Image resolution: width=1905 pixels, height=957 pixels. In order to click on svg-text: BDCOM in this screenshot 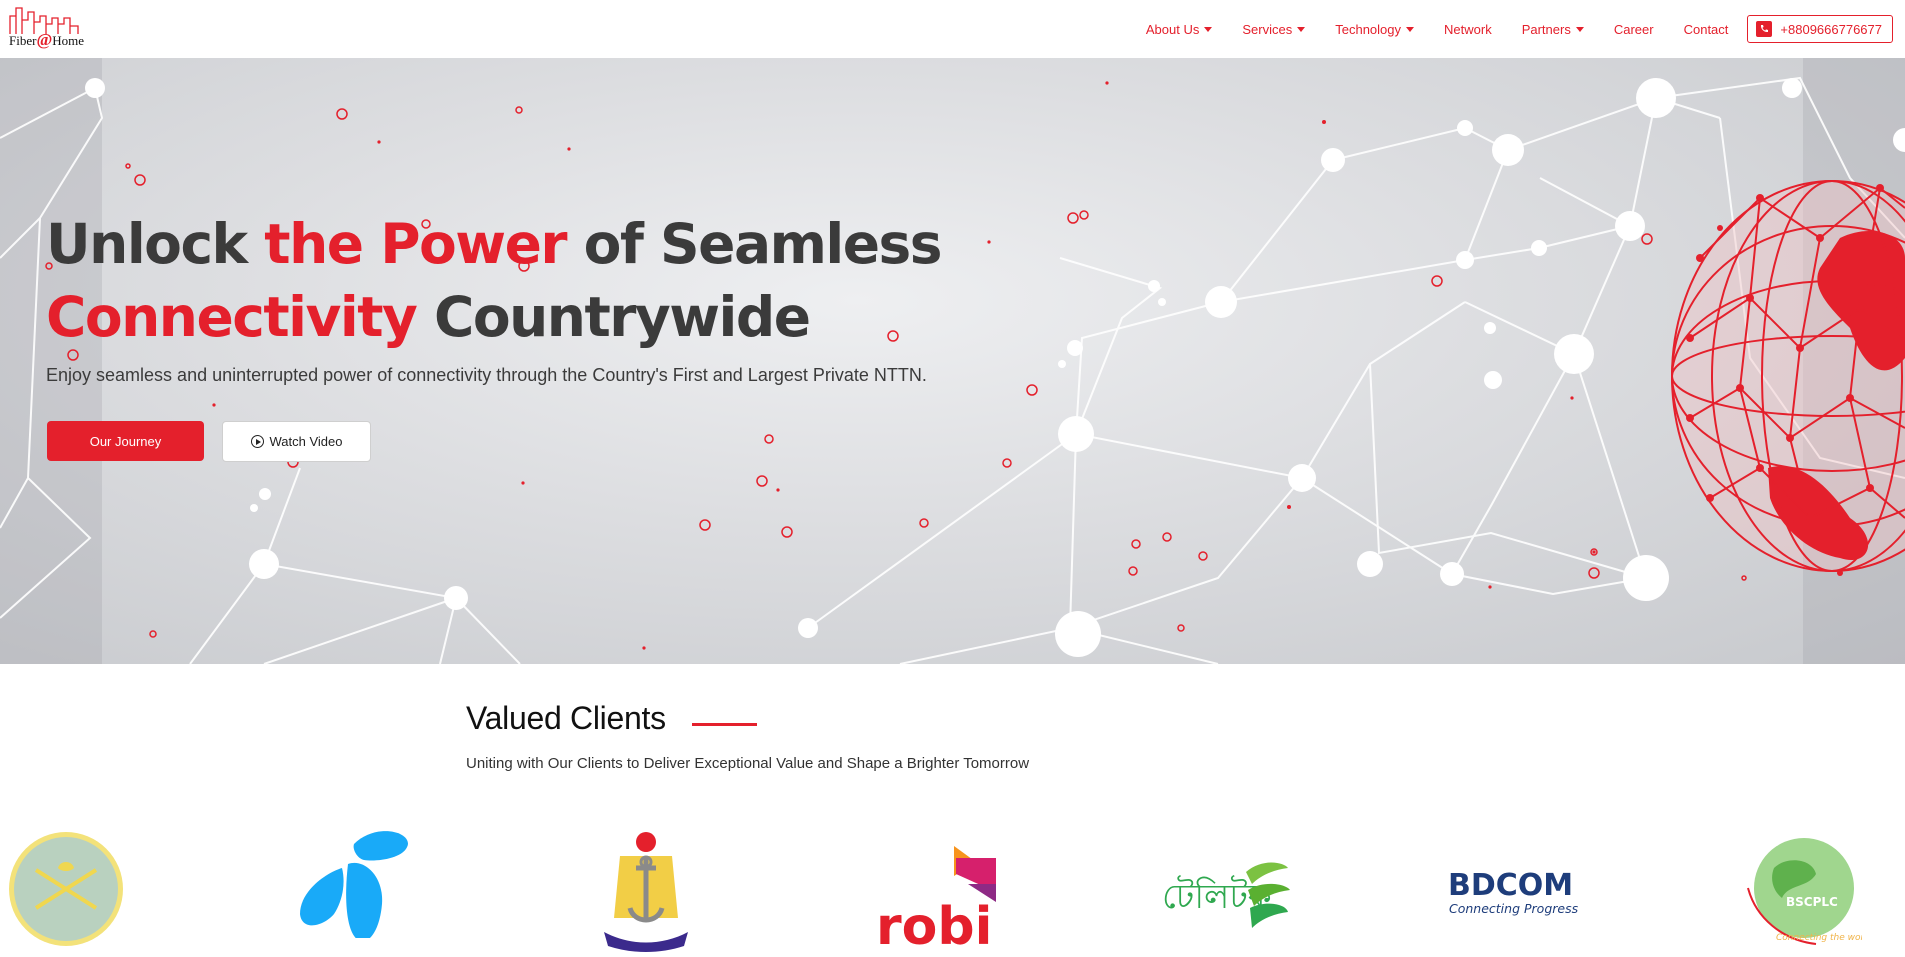, I will do `click(1510, 885)`.